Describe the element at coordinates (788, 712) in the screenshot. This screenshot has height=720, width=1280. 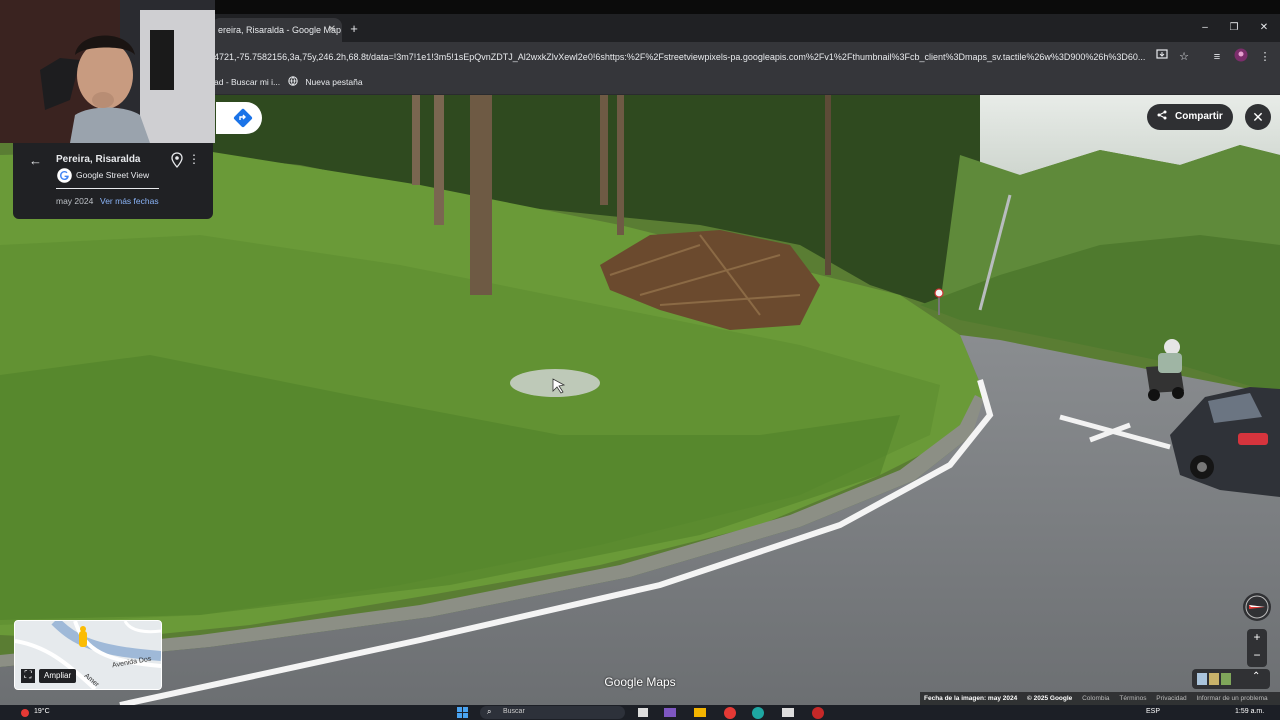
I see `store-icon` at that location.